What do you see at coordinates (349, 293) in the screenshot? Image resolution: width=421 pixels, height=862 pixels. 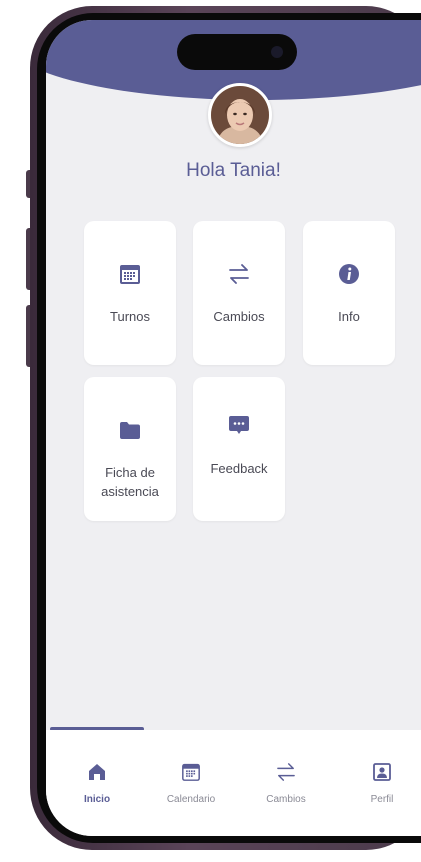 I see `menu-card-info: Info` at bounding box center [349, 293].